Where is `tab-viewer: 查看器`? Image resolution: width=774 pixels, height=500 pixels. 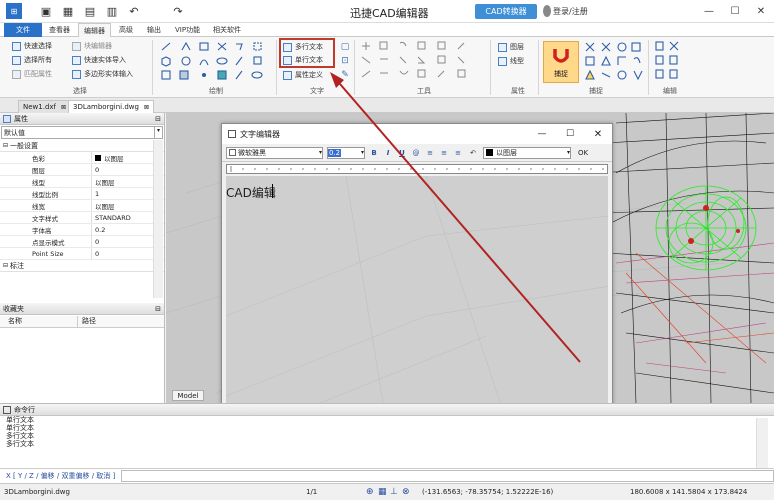 tab-viewer: 查看器 is located at coordinates (59, 30).